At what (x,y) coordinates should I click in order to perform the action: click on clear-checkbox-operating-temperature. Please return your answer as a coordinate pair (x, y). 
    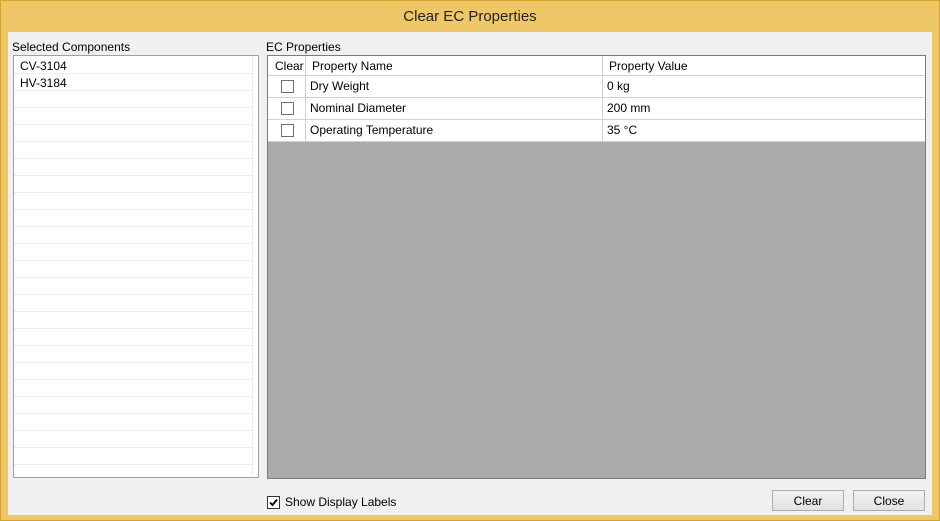
    Looking at the image, I should click on (287, 130).